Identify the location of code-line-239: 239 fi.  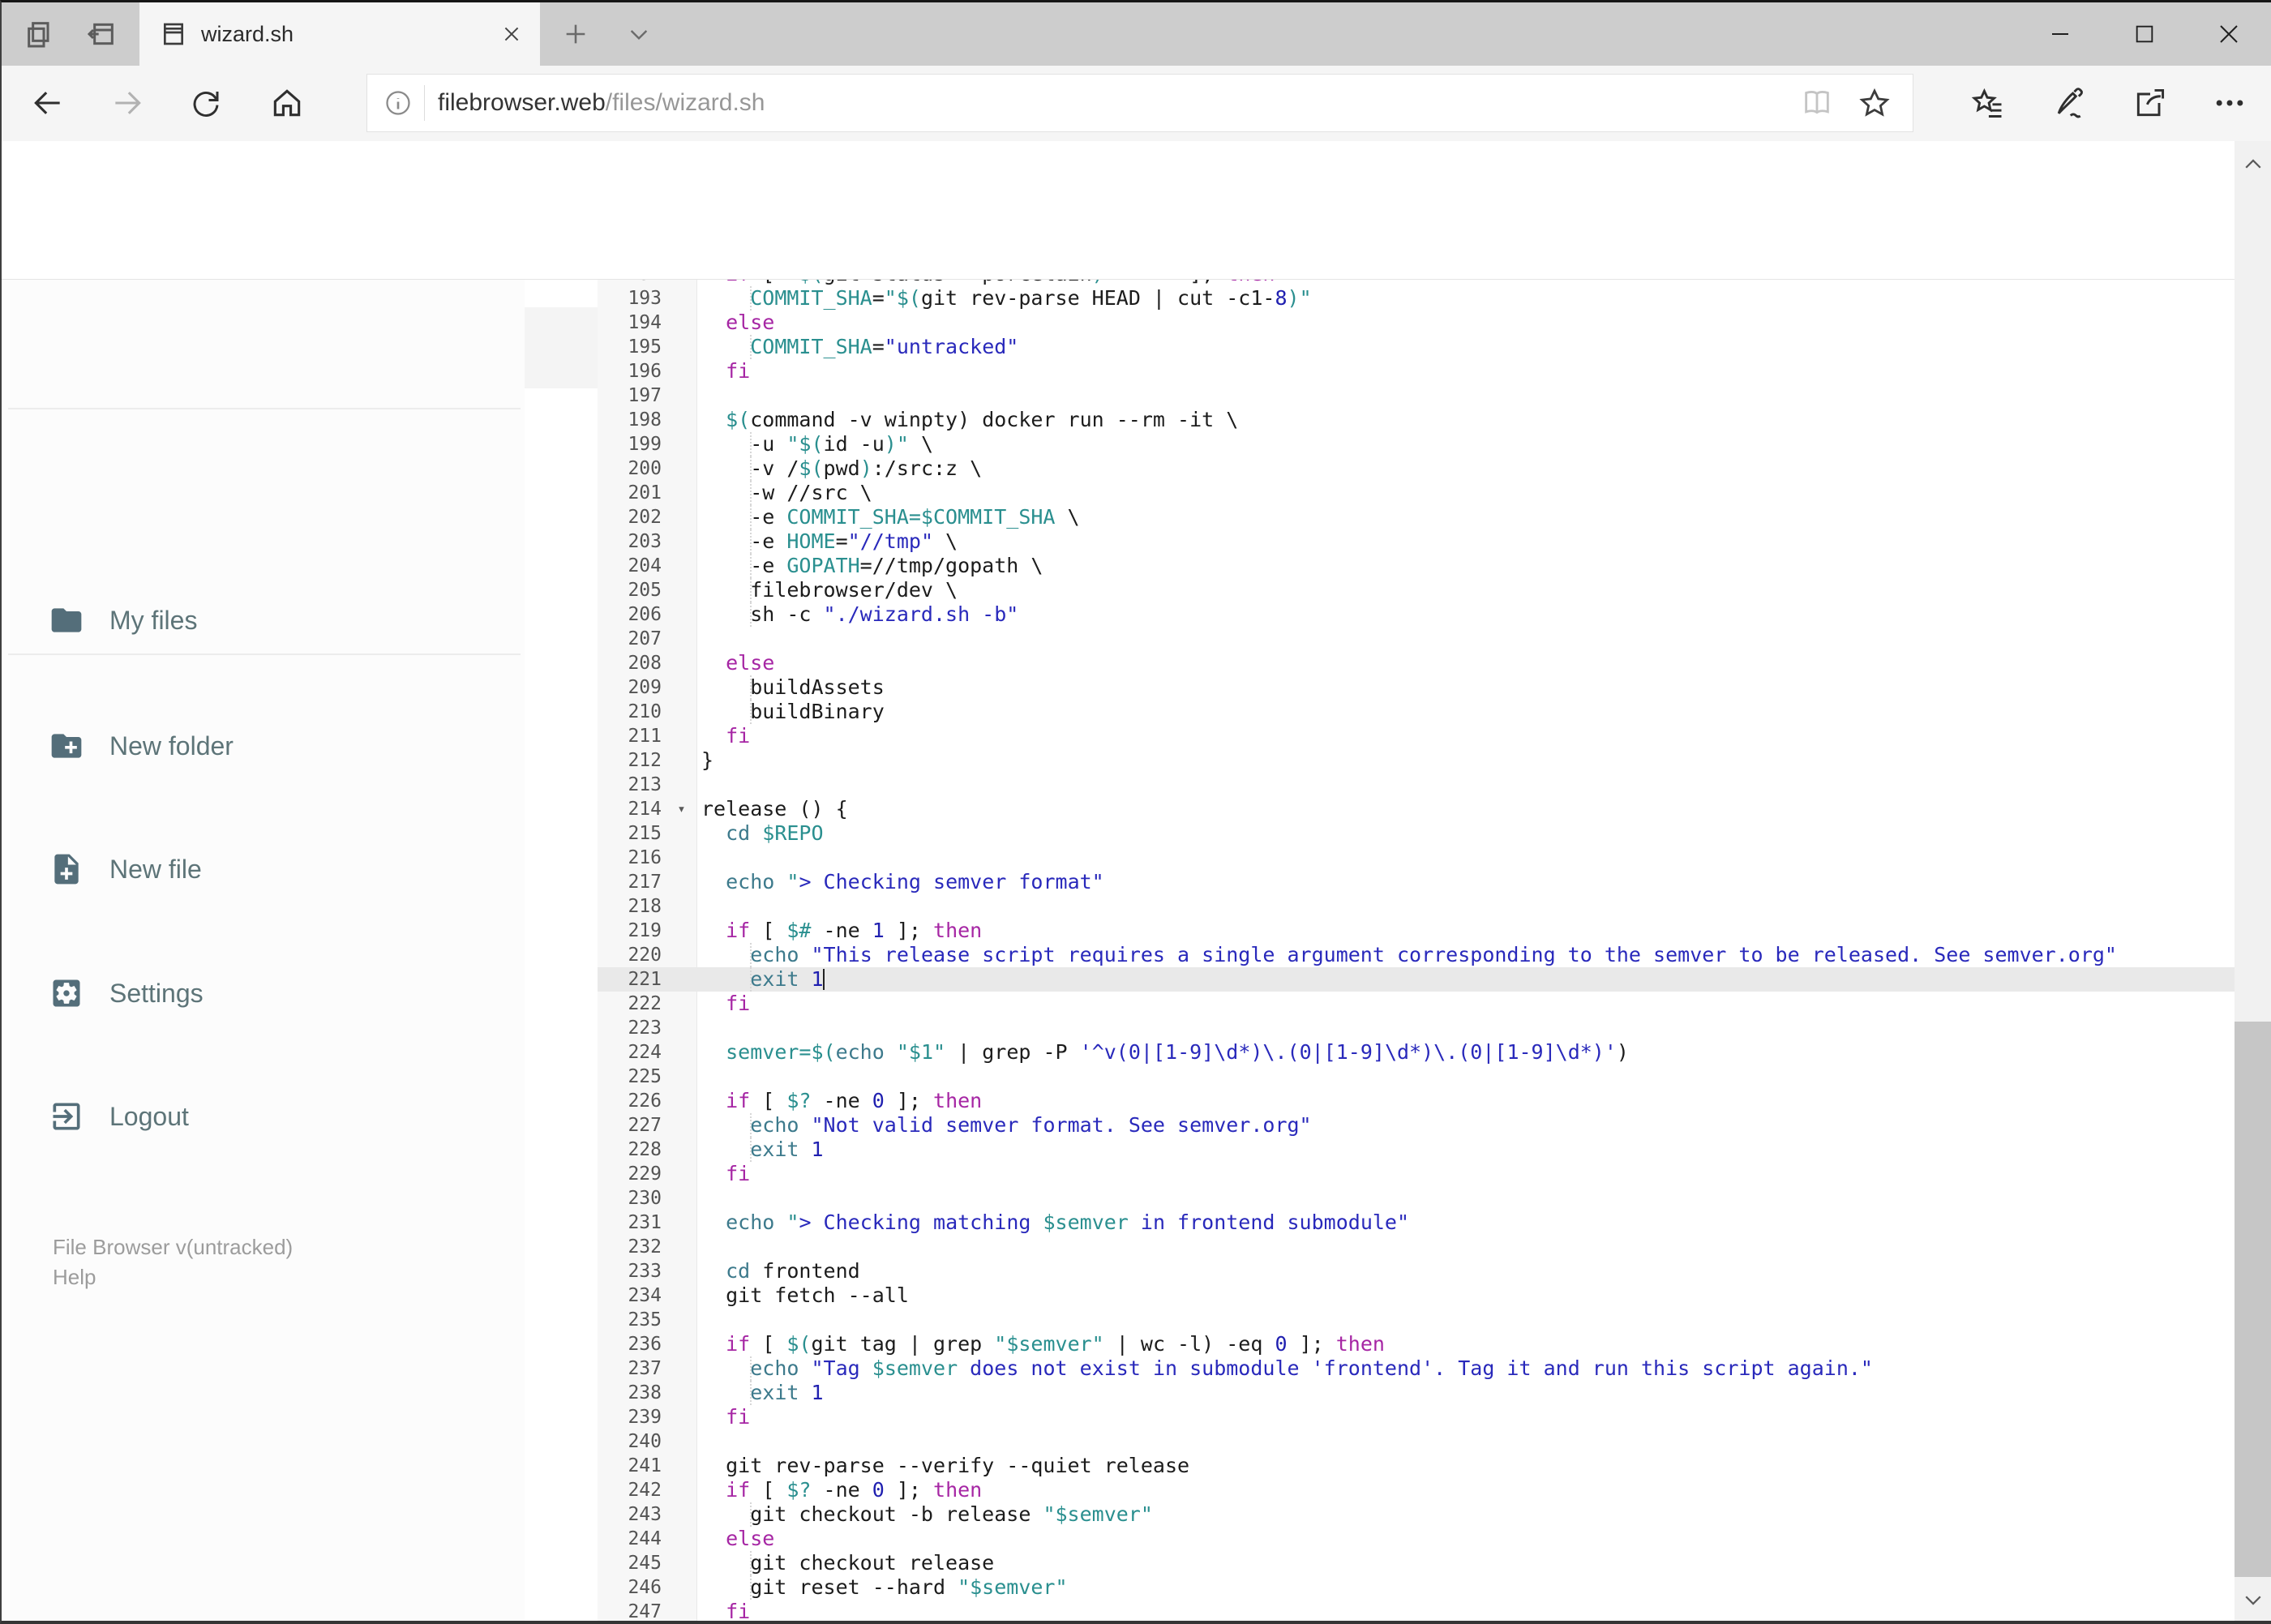
(1417, 1417).